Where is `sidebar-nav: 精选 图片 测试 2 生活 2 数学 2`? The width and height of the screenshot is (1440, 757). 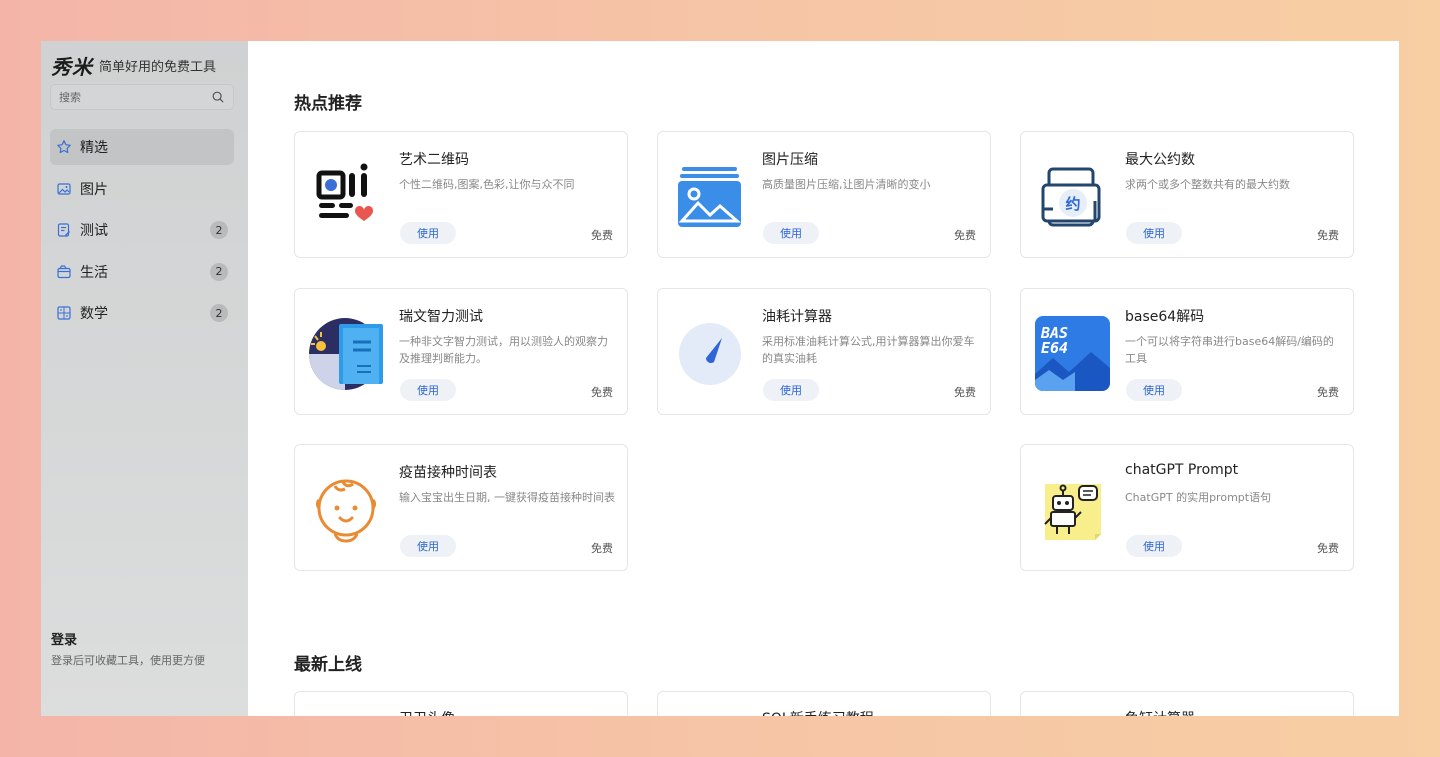 sidebar-nav: 精选 图片 测试 2 生活 2 数学 2 is located at coordinates (142, 233).